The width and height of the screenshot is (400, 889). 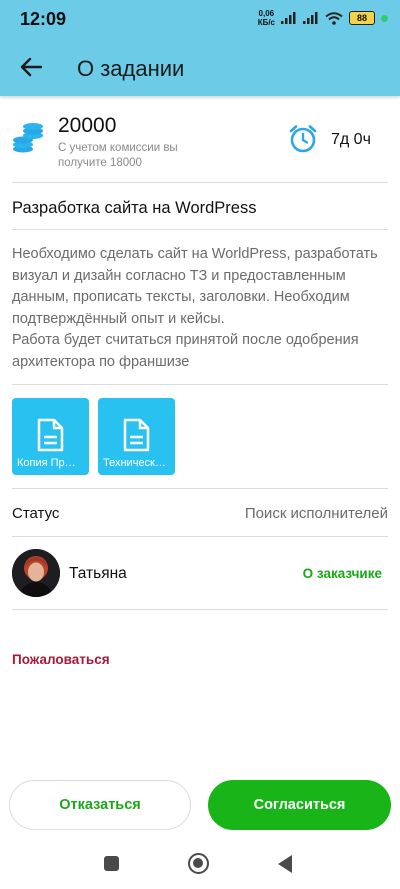 I want to click on task-title: Разработка сайта на WordPress, so click(x=134, y=208).